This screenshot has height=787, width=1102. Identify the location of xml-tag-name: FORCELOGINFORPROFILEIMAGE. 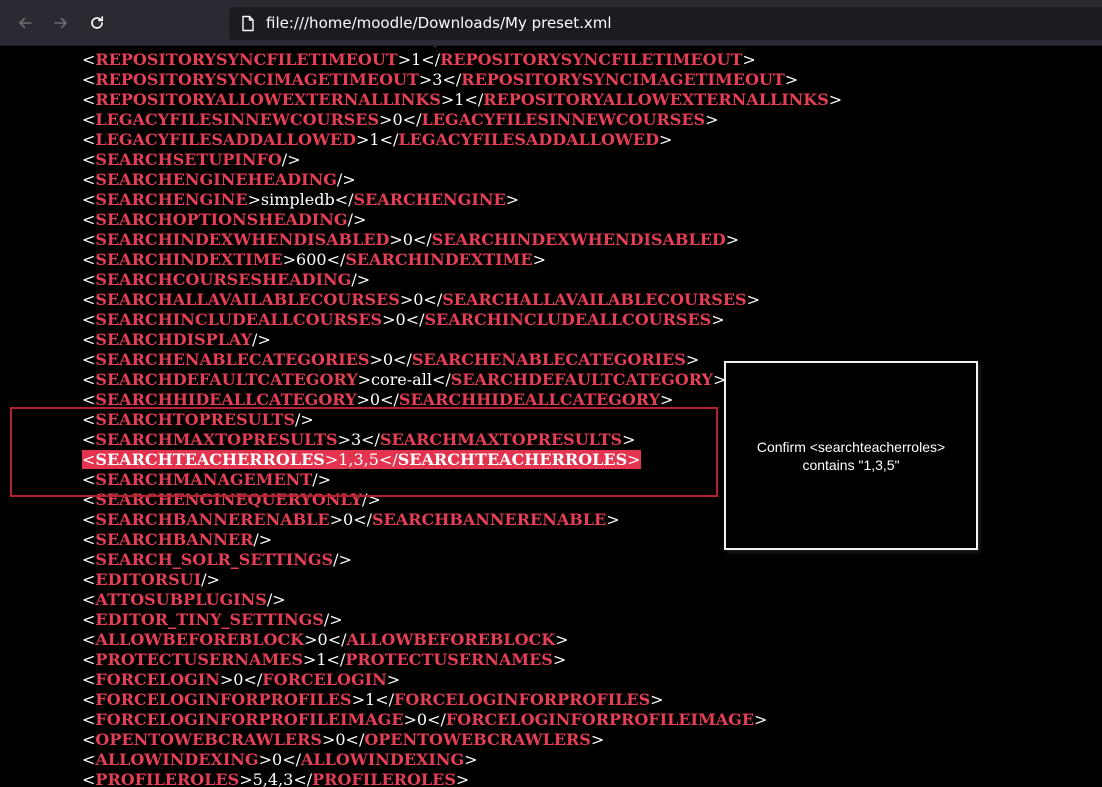
(249, 719).